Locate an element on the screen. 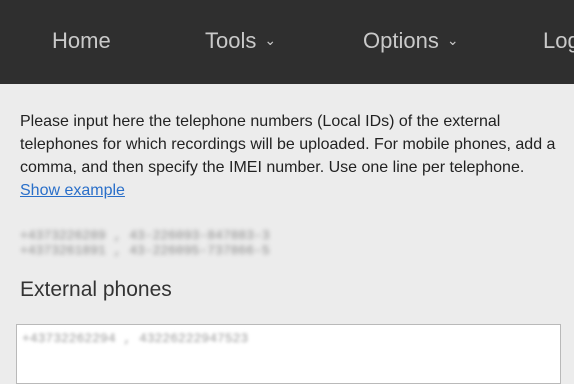  show-example-link: Show example is located at coordinates (72, 190).